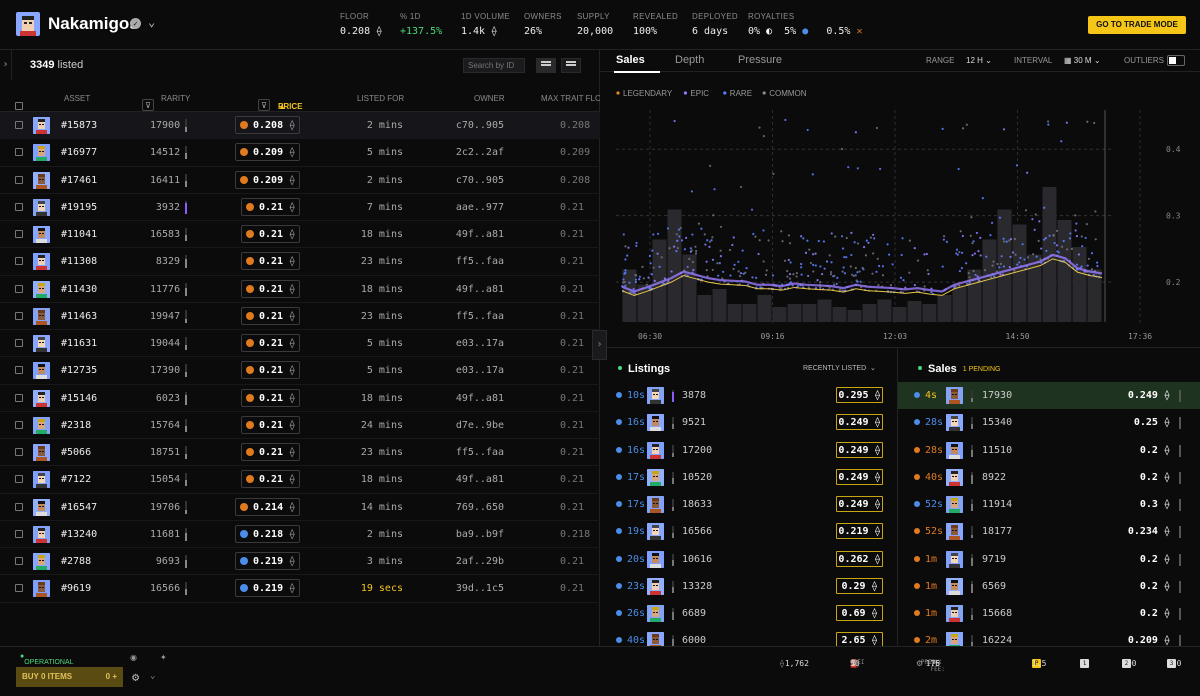 Image resolution: width=1200 pixels, height=696 pixels. Describe the element at coordinates (546, 65) in the screenshot. I see `list-view-button` at that location.